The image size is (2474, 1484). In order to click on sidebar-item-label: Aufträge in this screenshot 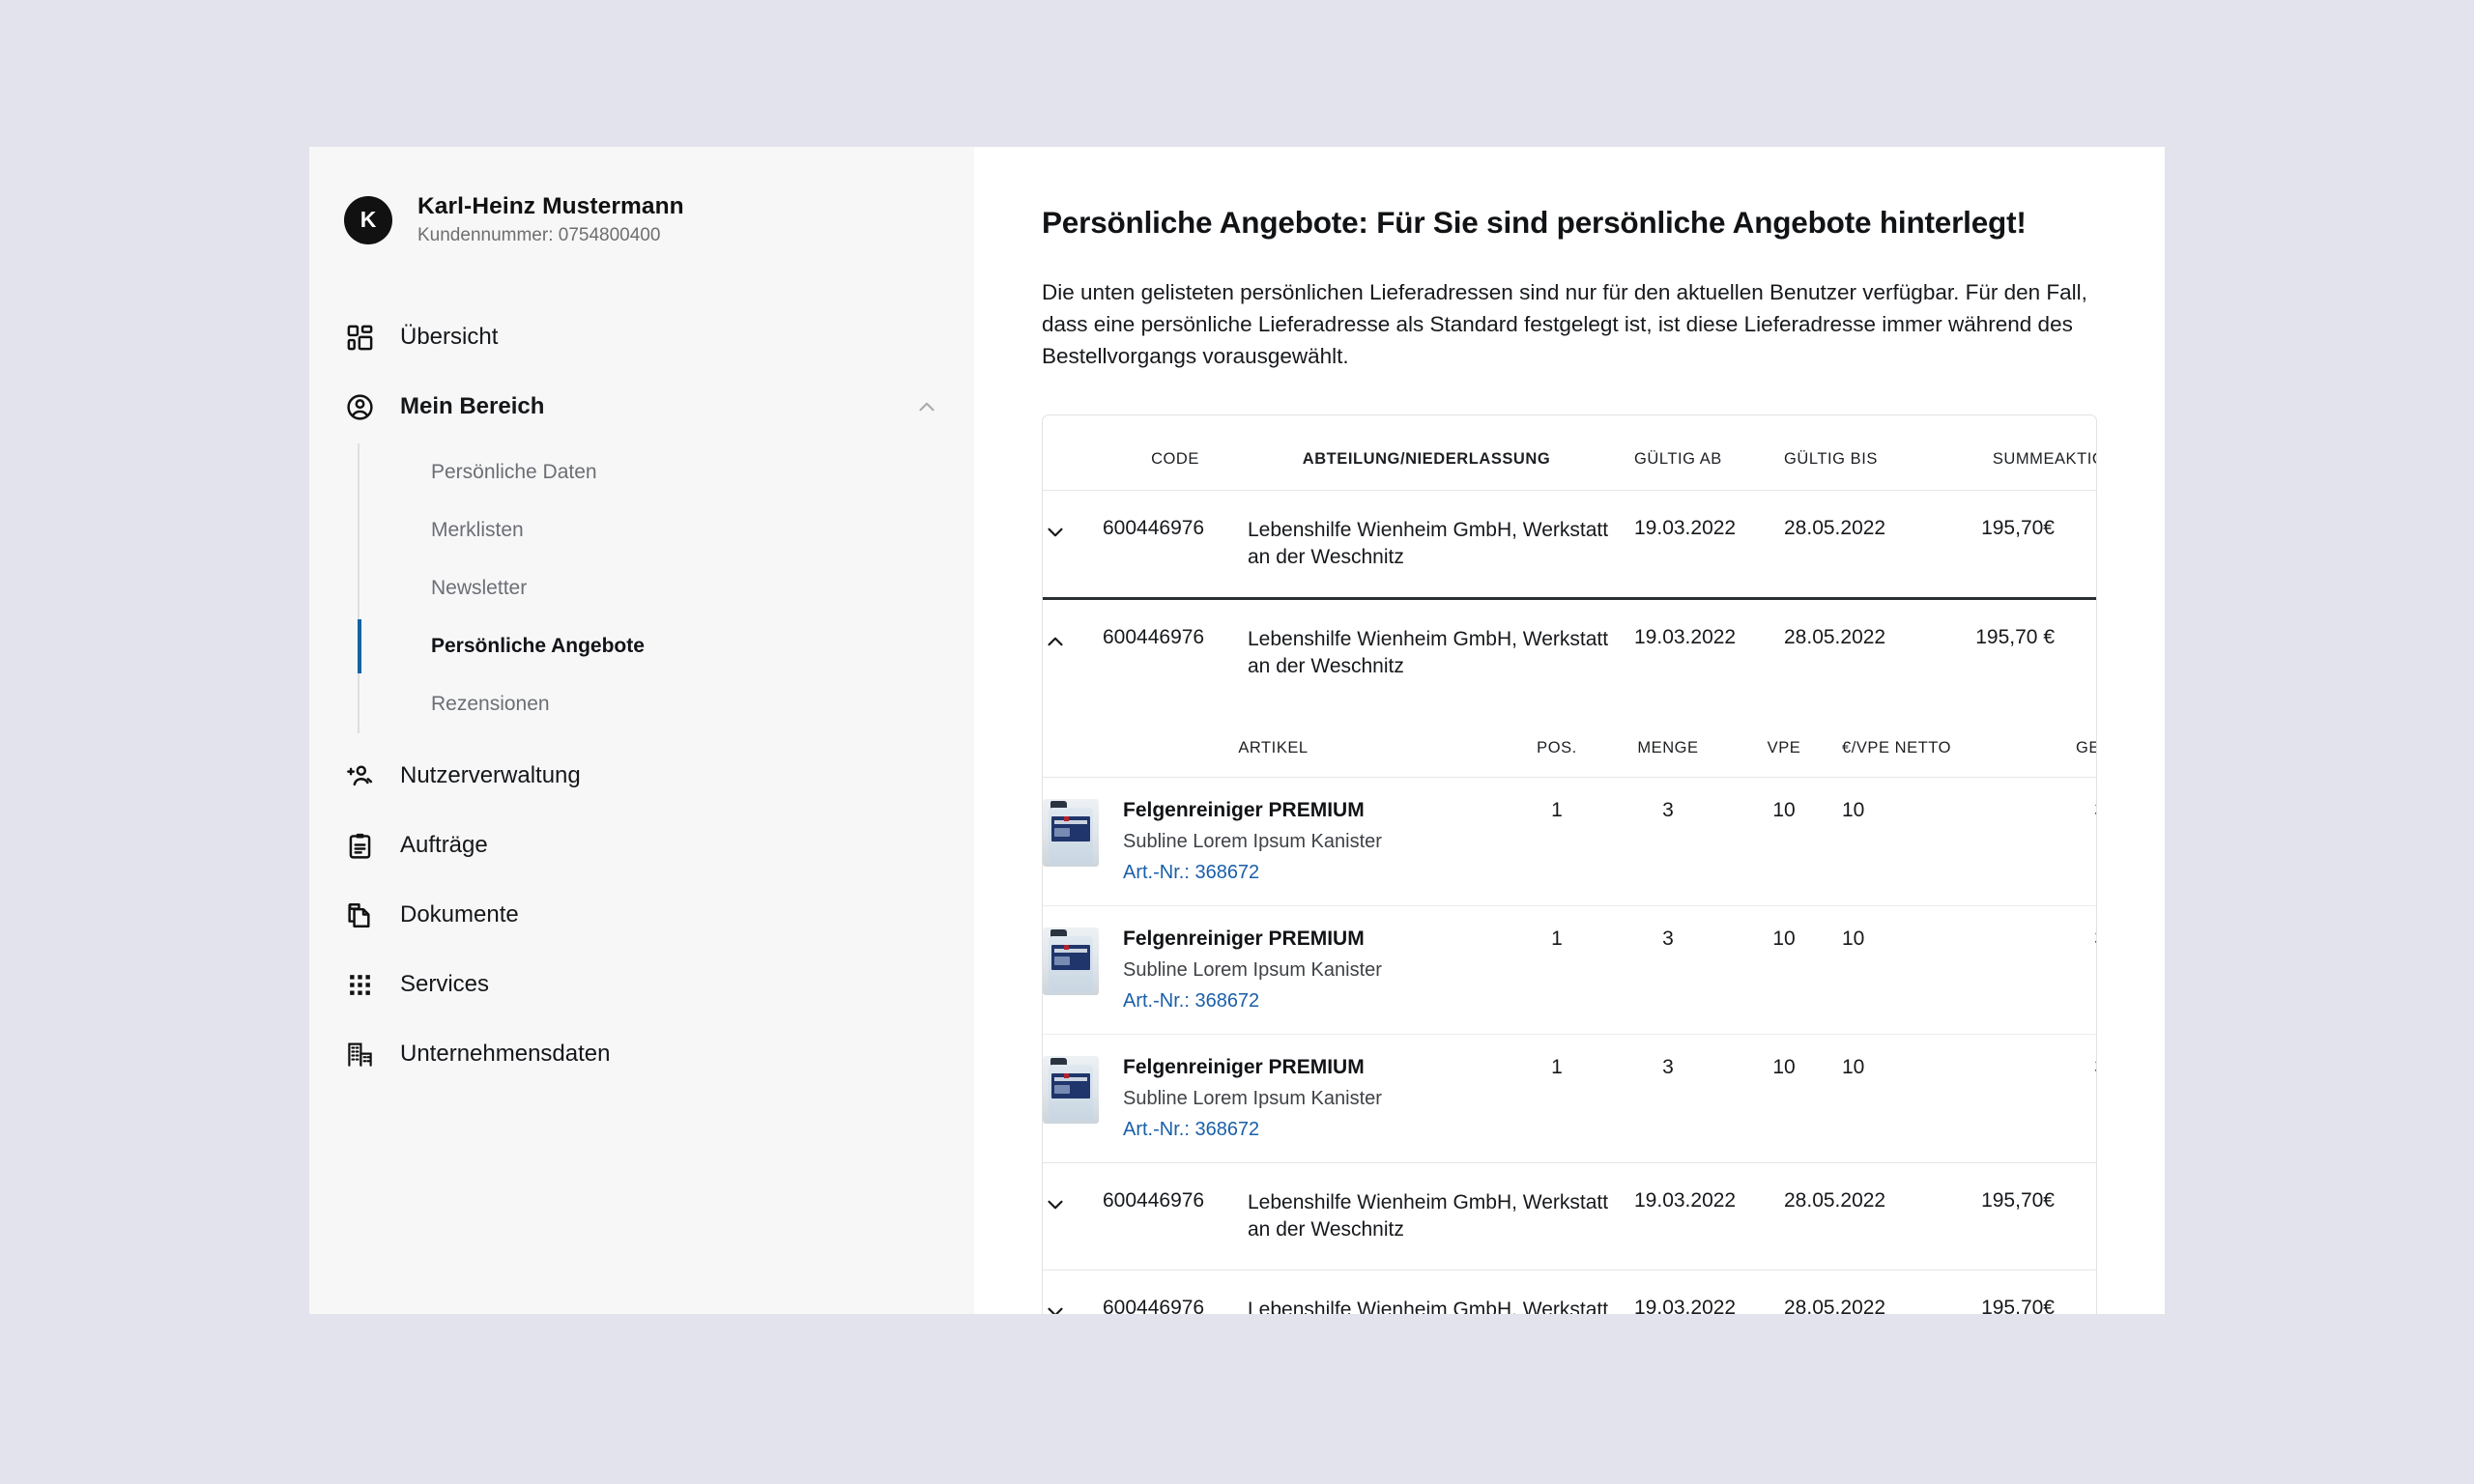, I will do `click(444, 845)`.